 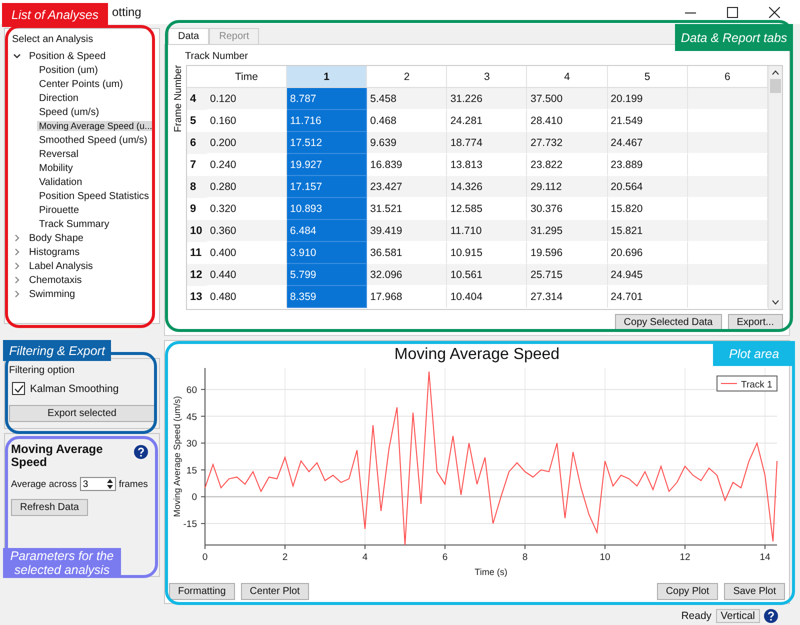 I want to click on column-header: 2, so click(x=407, y=77).